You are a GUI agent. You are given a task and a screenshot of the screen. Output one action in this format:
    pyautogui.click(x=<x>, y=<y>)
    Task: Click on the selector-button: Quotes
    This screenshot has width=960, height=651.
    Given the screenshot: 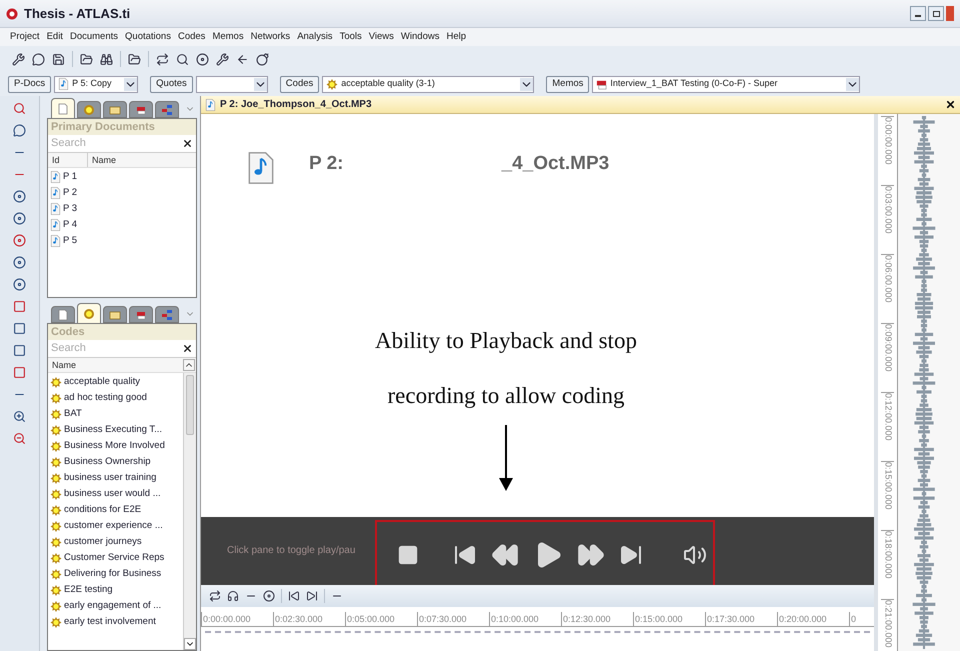 What is the action you would take?
    pyautogui.click(x=171, y=84)
    